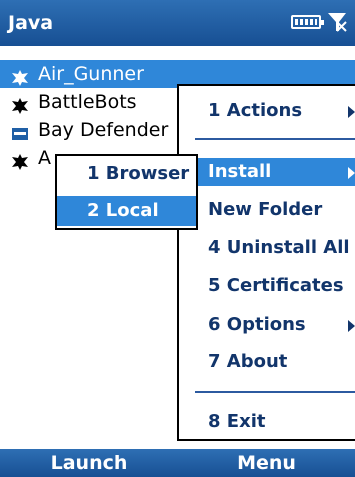 Image resolution: width=355 pixels, height=477 pixels. I want to click on status-icons, so click(319, 23).